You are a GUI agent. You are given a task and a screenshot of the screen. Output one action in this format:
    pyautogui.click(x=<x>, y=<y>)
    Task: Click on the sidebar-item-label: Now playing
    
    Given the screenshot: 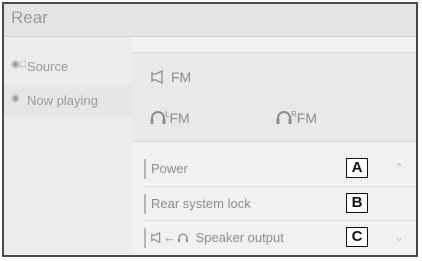 What is the action you would take?
    pyautogui.click(x=62, y=100)
    